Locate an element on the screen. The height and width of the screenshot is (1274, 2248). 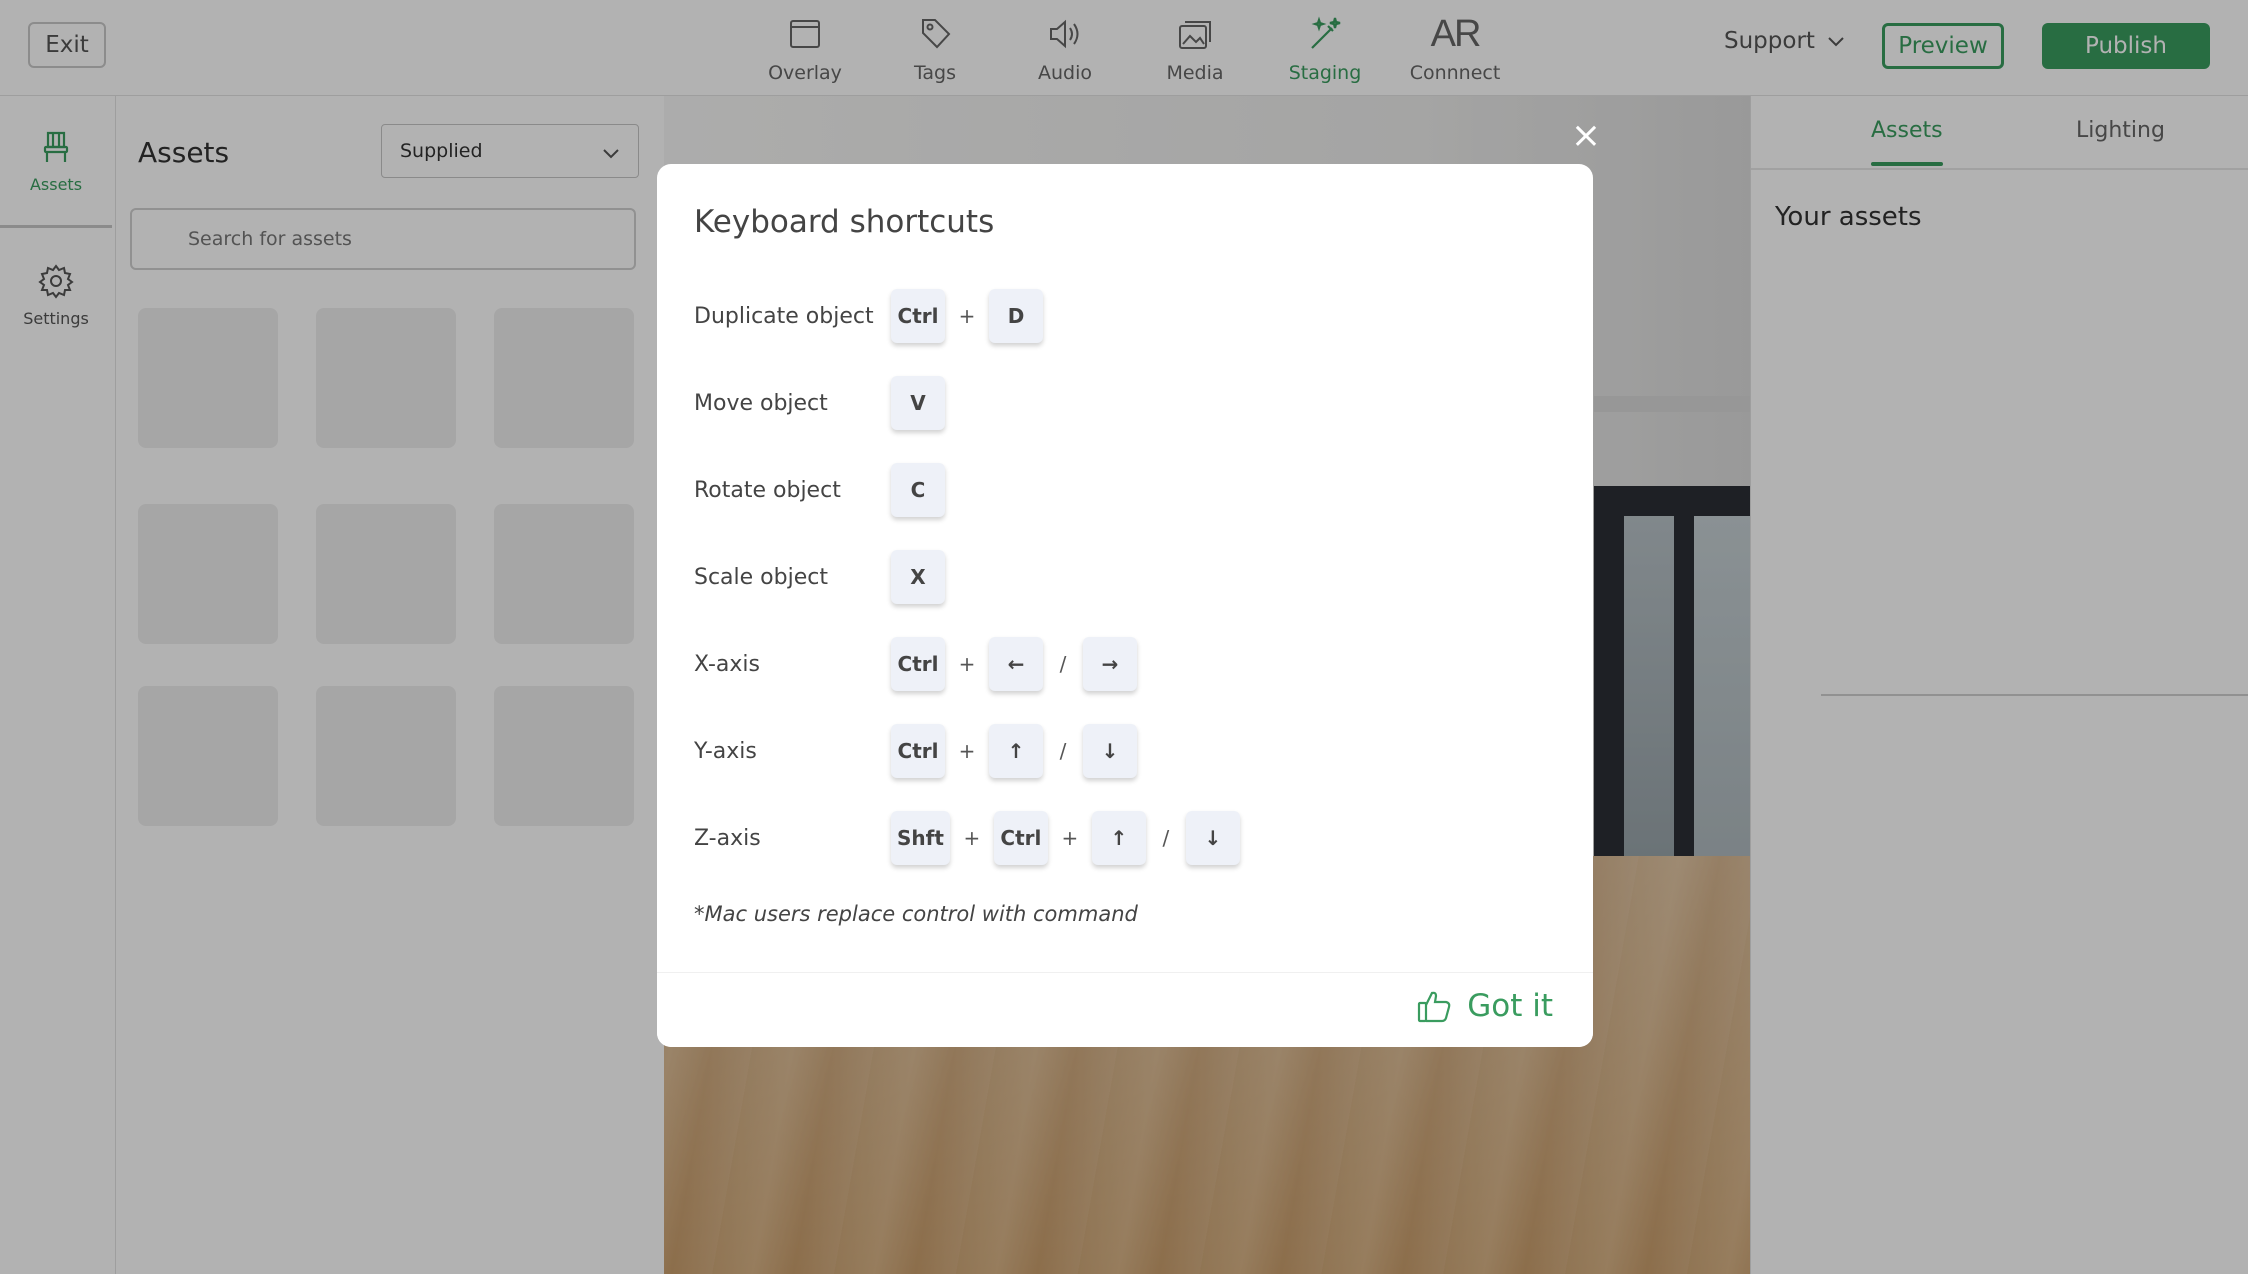
dialog-title: Keyboard shortcuts is located at coordinates (844, 222).